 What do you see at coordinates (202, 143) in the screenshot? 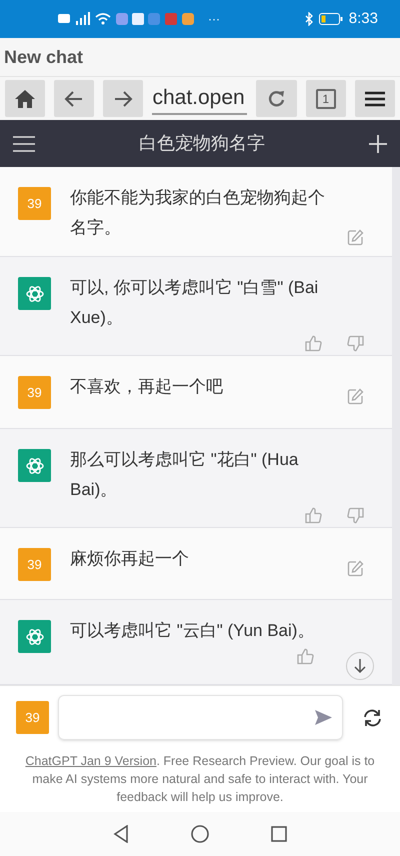
I see `chat-title: 白色宠物狗名字` at bounding box center [202, 143].